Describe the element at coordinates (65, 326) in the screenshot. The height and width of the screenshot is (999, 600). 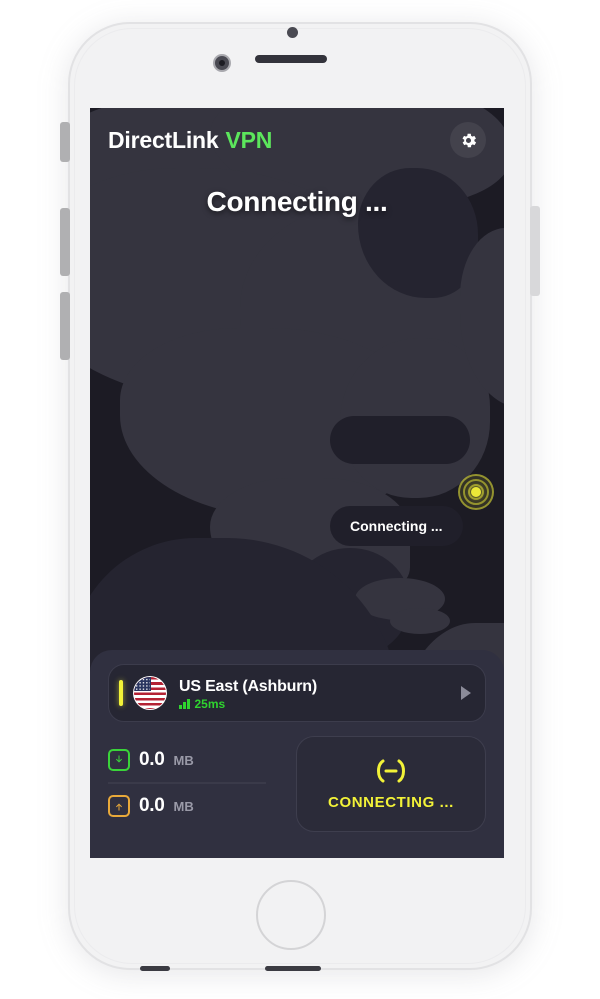
I see `phone-volume-down-button` at that location.